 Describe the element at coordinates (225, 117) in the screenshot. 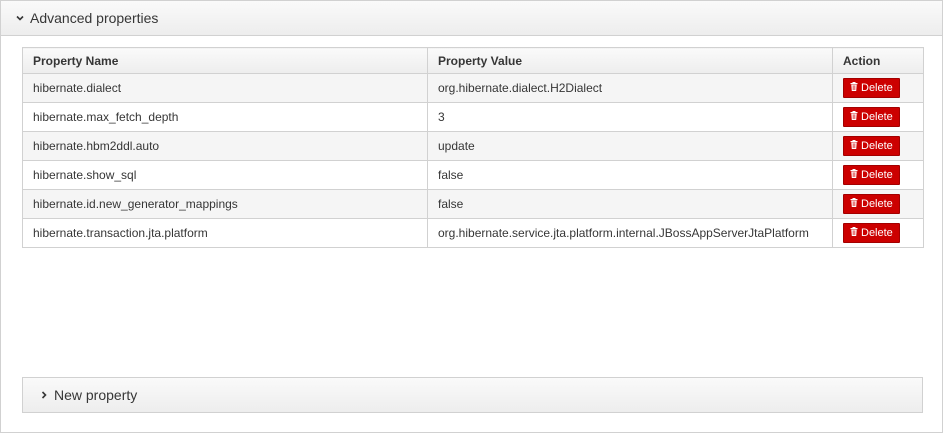

I see `property-name-cell: hibernate.max_fetch_depth` at that location.